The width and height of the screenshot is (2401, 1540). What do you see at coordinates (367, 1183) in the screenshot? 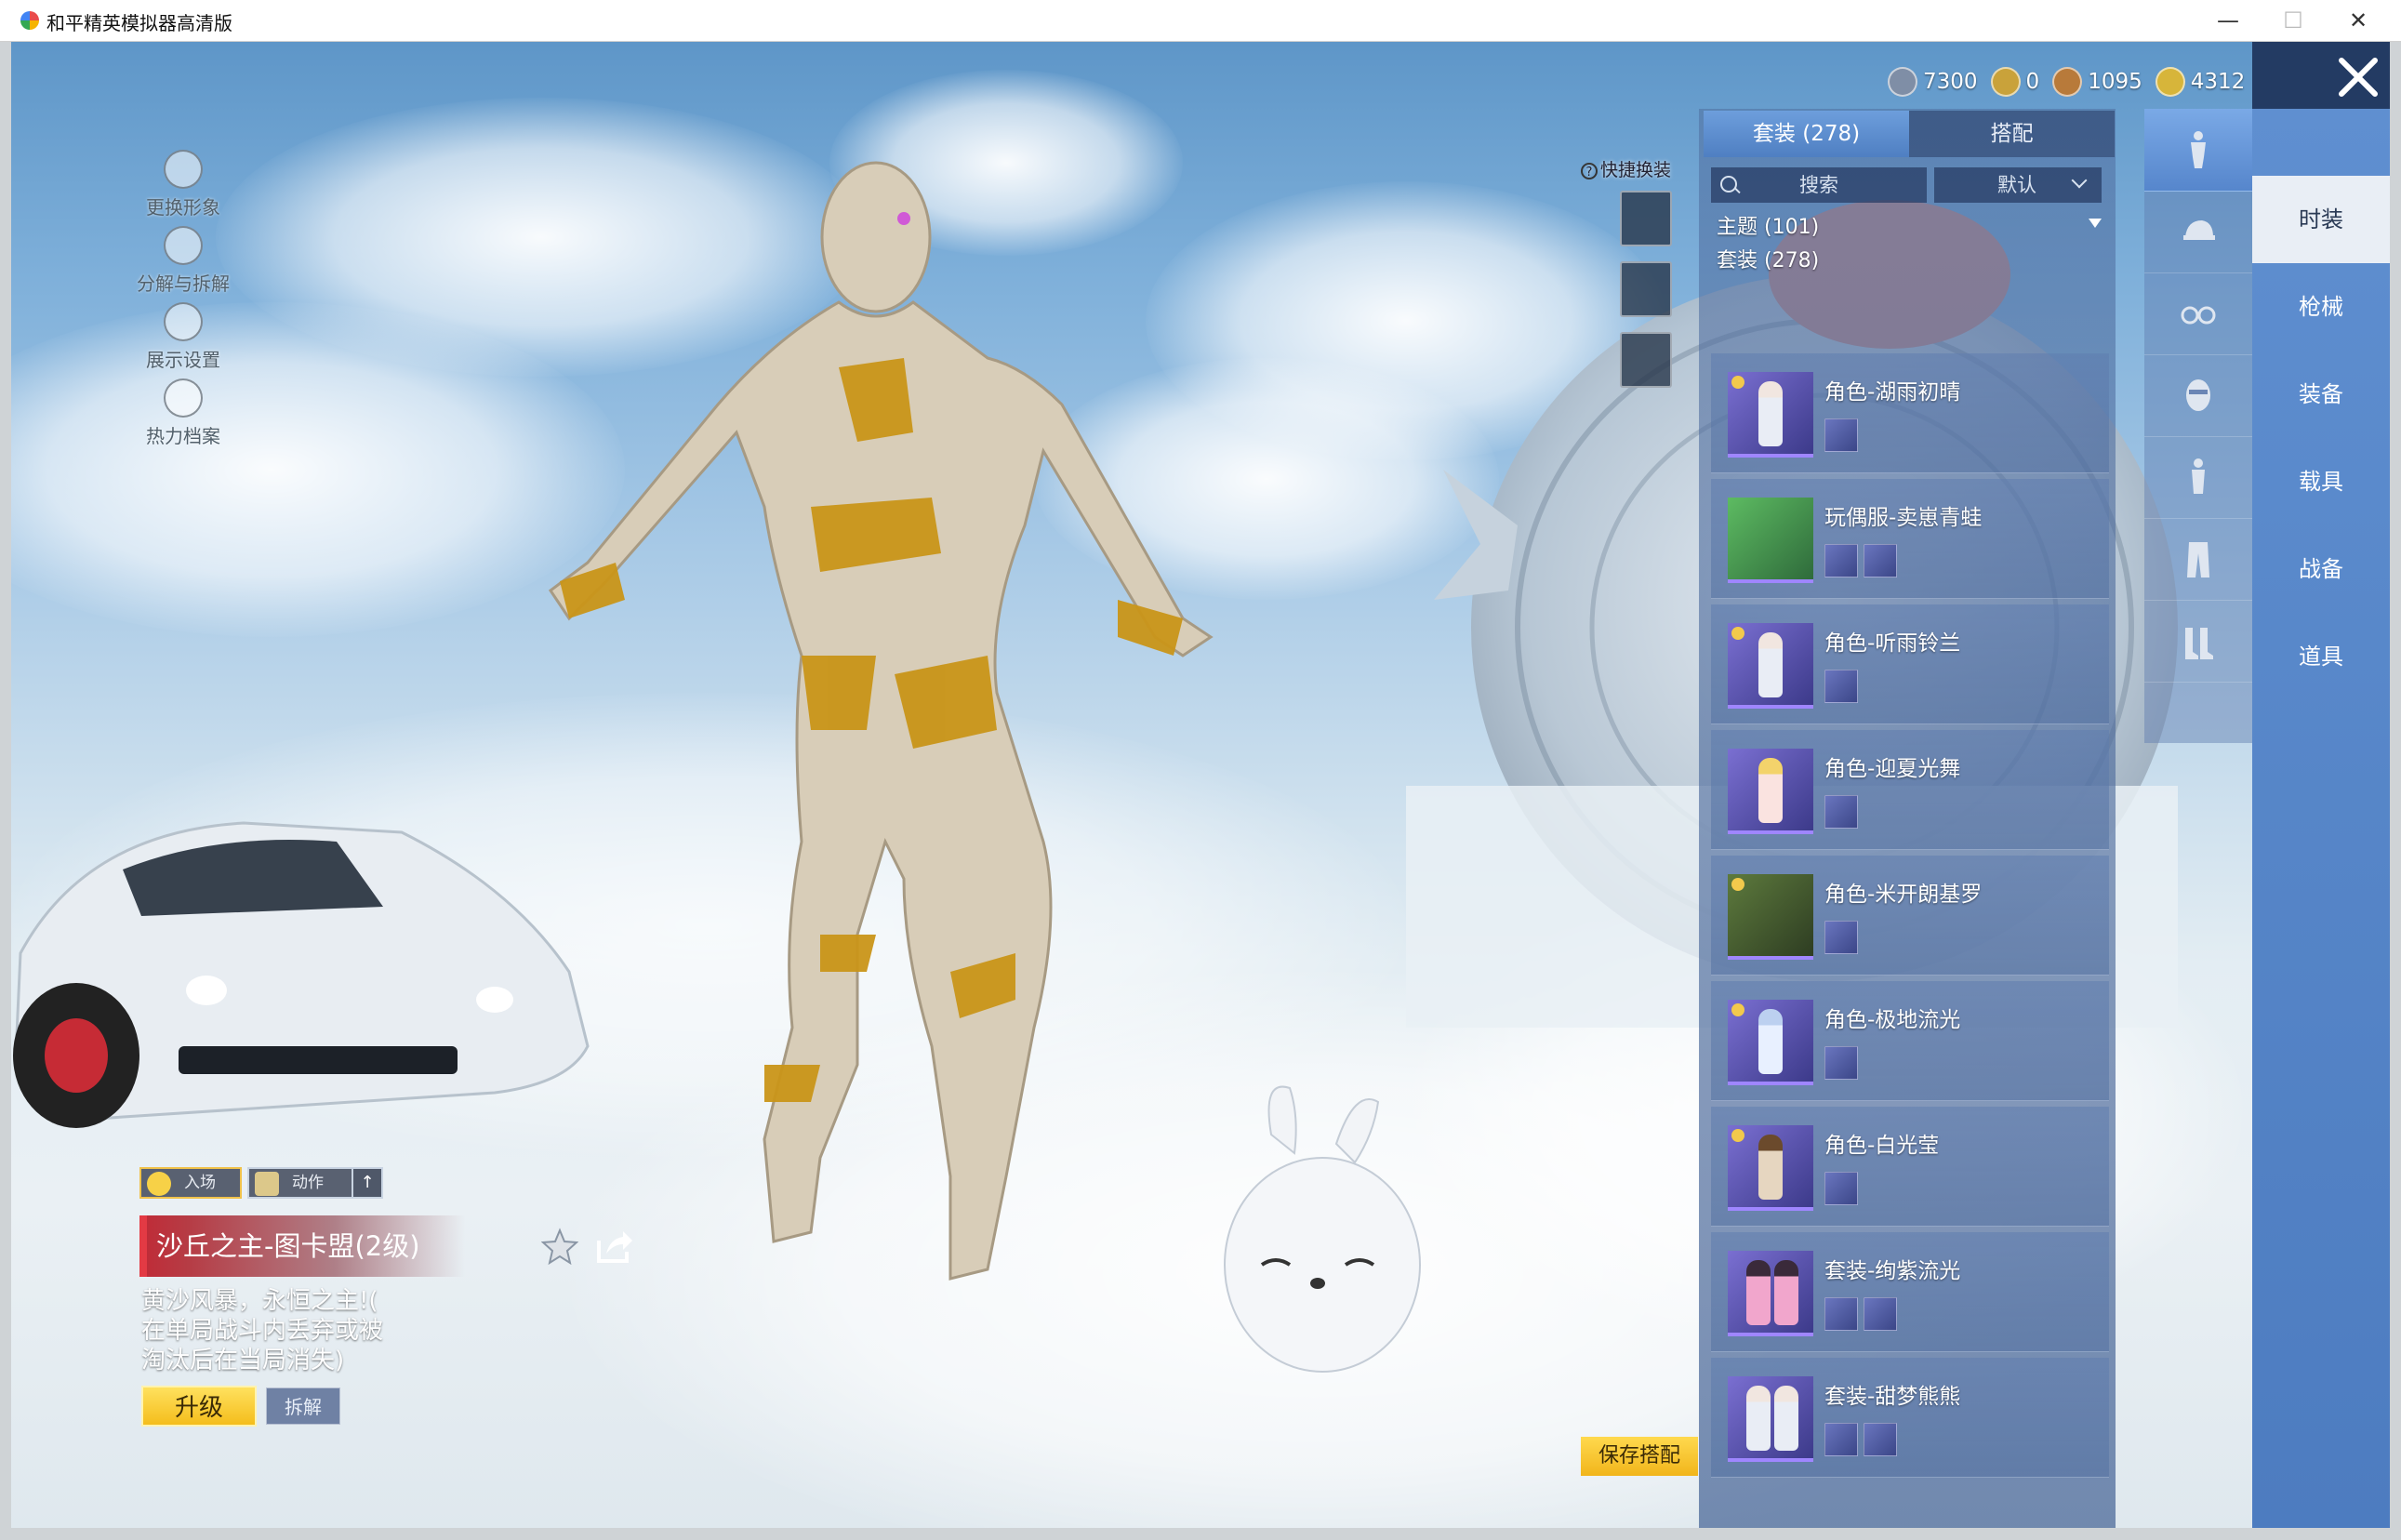
I see `expand-up-button: ↑` at bounding box center [367, 1183].